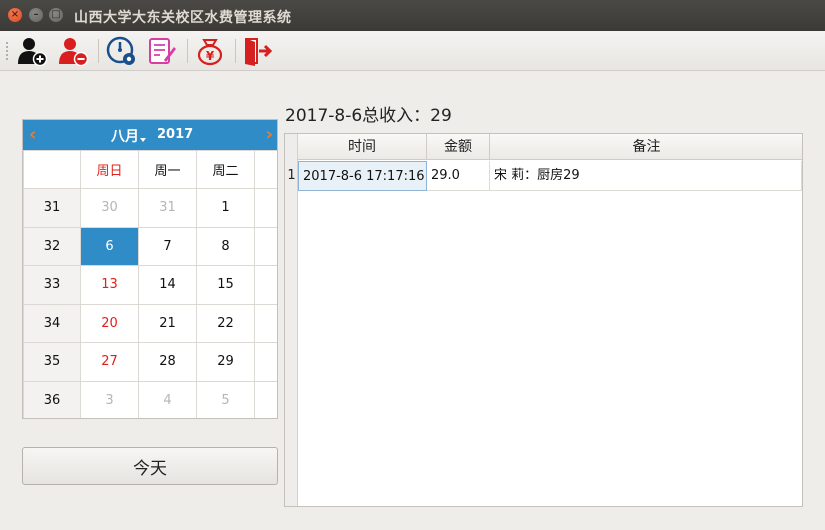  What do you see at coordinates (646, 176) in the screenshot?
I see `table-cell-note: 宋 莉：厨房29` at bounding box center [646, 176].